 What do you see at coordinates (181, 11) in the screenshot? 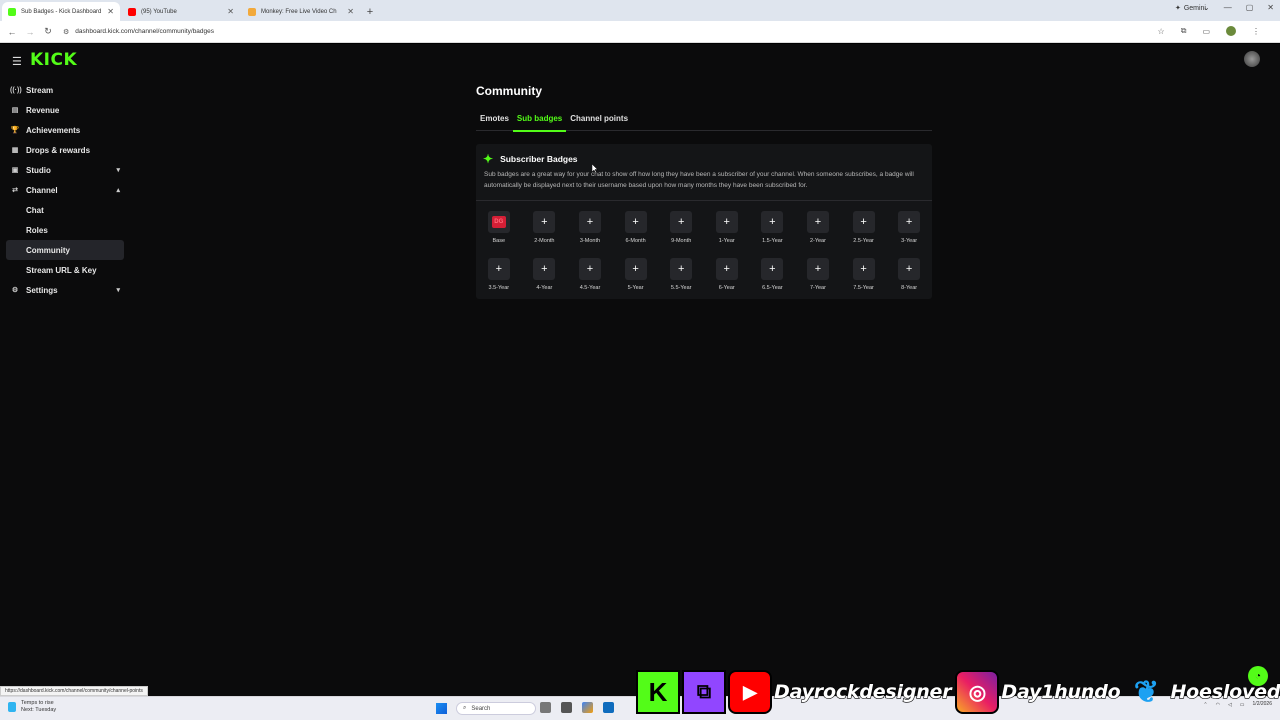
I see `browser-tab: (95) YouTube ✕` at bounding box center [181, 11].